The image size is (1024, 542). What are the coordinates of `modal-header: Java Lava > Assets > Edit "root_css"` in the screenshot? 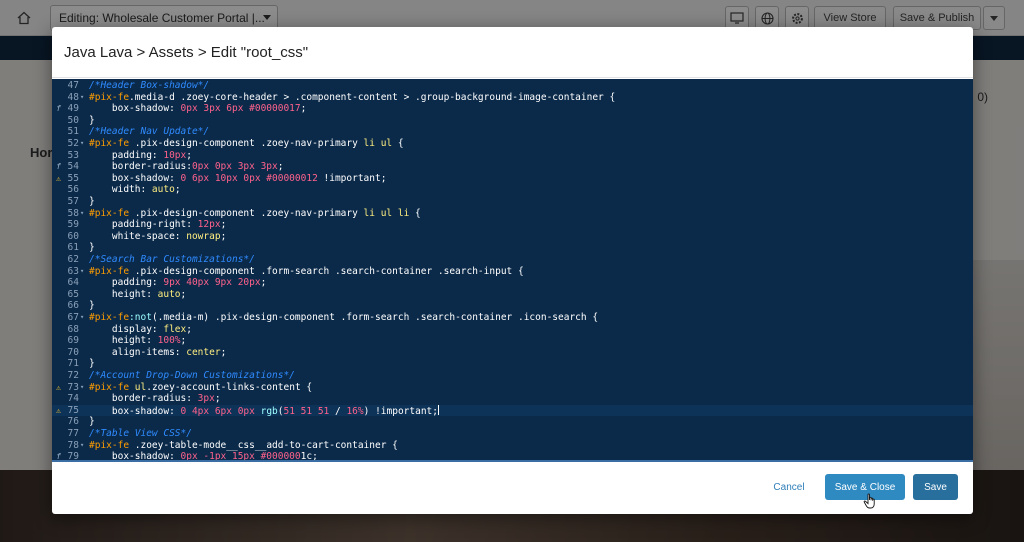 It's located at (512, 52).